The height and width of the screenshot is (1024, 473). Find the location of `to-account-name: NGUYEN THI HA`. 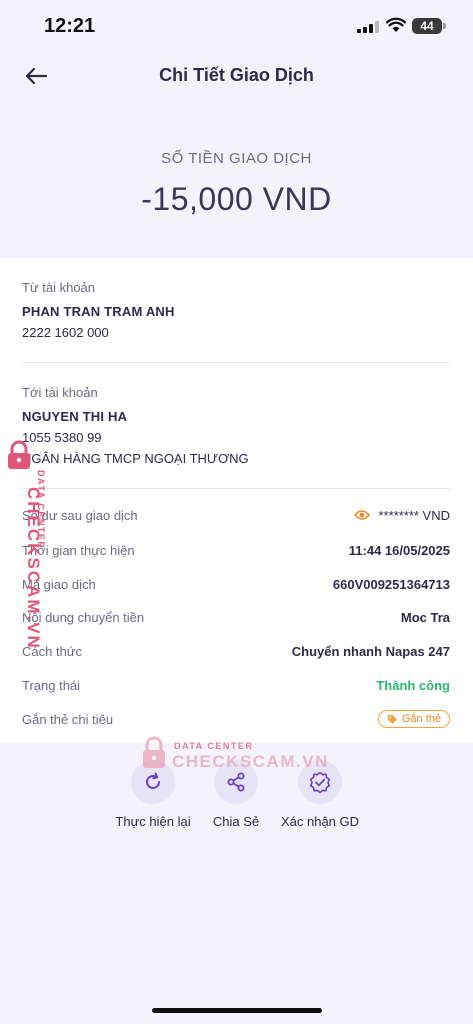

to-account-name: NGUYEN THI HA is located at coordinates (75, 416).